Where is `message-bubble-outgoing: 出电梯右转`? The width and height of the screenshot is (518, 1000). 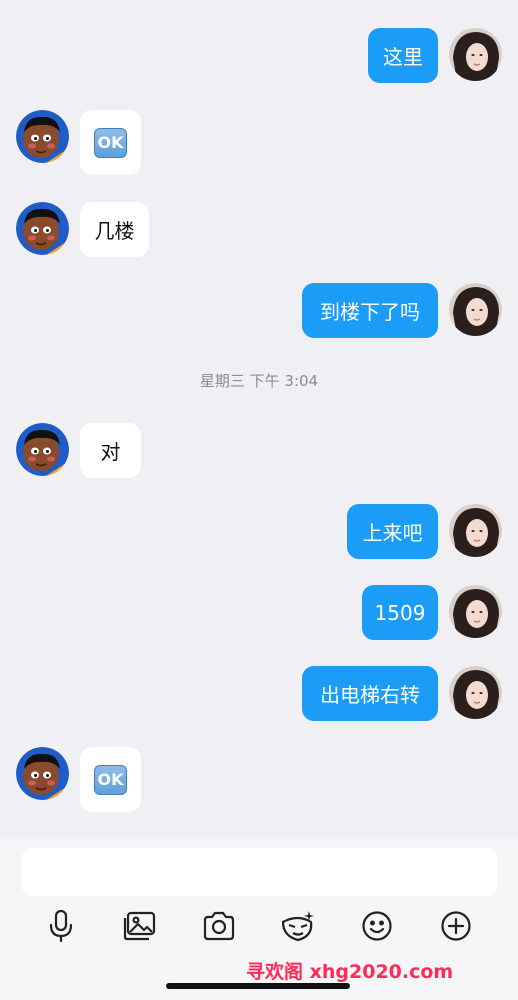
message-bubble-outgoing: 出电梯右转 is located at coordinates (370, 693).